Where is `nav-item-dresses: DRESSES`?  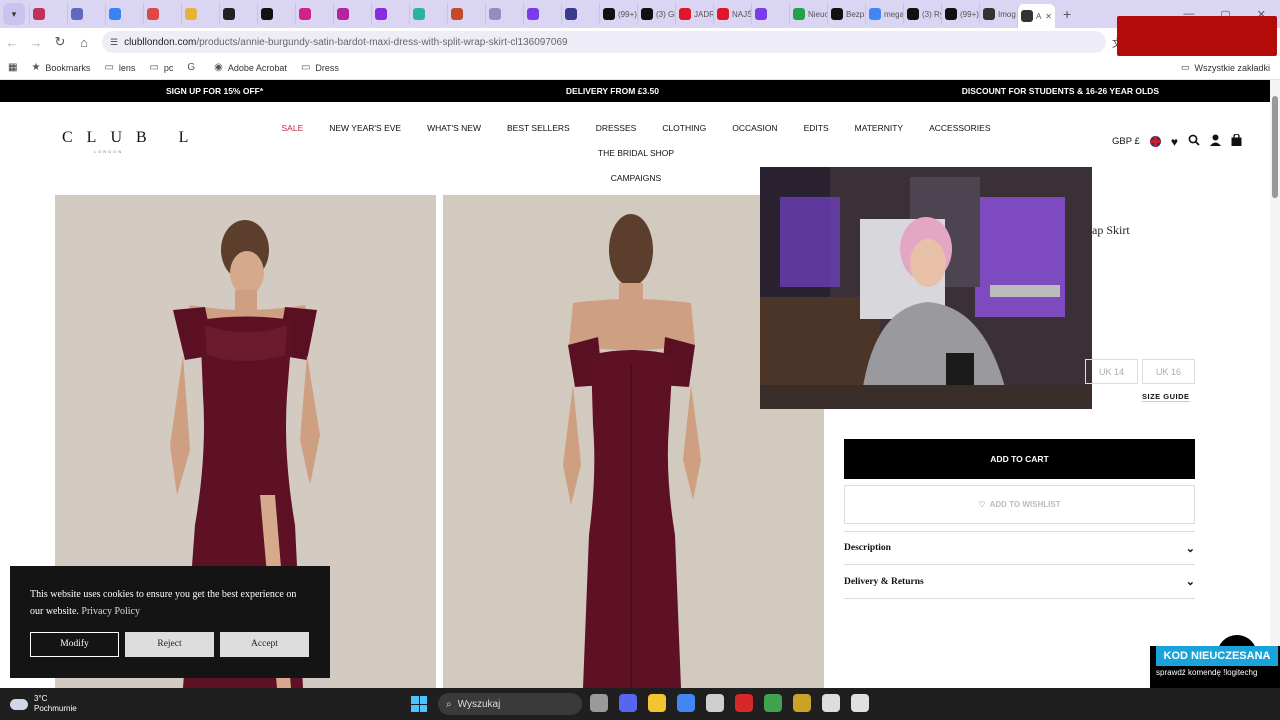
nav-item-dresses: DRESSES is located at coordinates (616, 128).